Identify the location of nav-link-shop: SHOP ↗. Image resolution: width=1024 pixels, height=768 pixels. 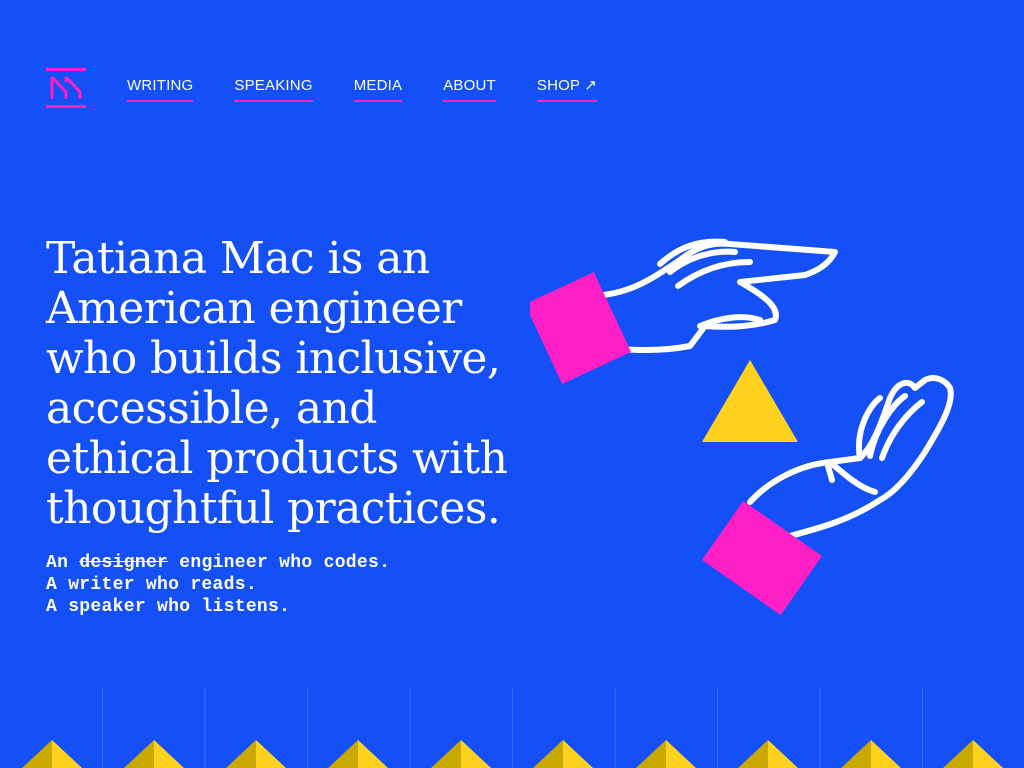
(566, 89).